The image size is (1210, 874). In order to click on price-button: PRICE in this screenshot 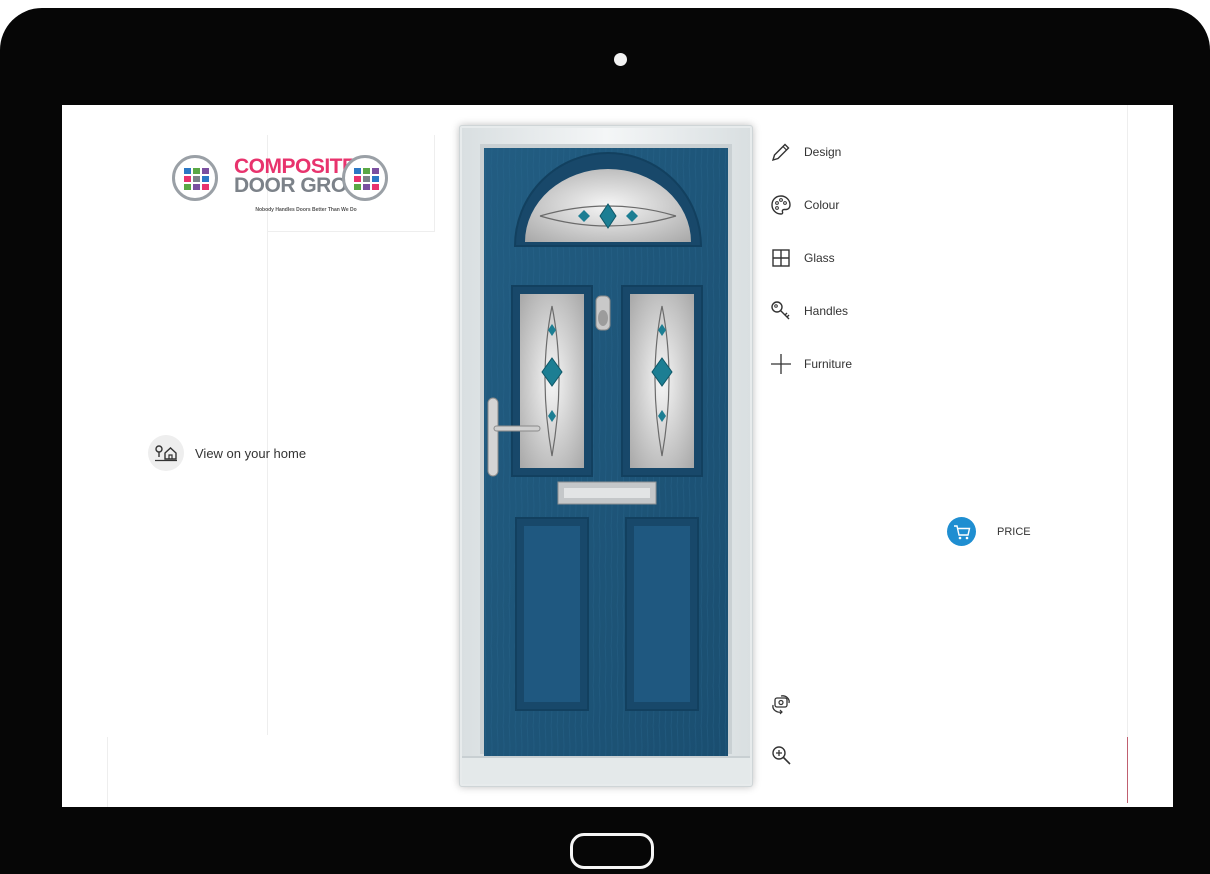, I will do `click(989, 531)`.